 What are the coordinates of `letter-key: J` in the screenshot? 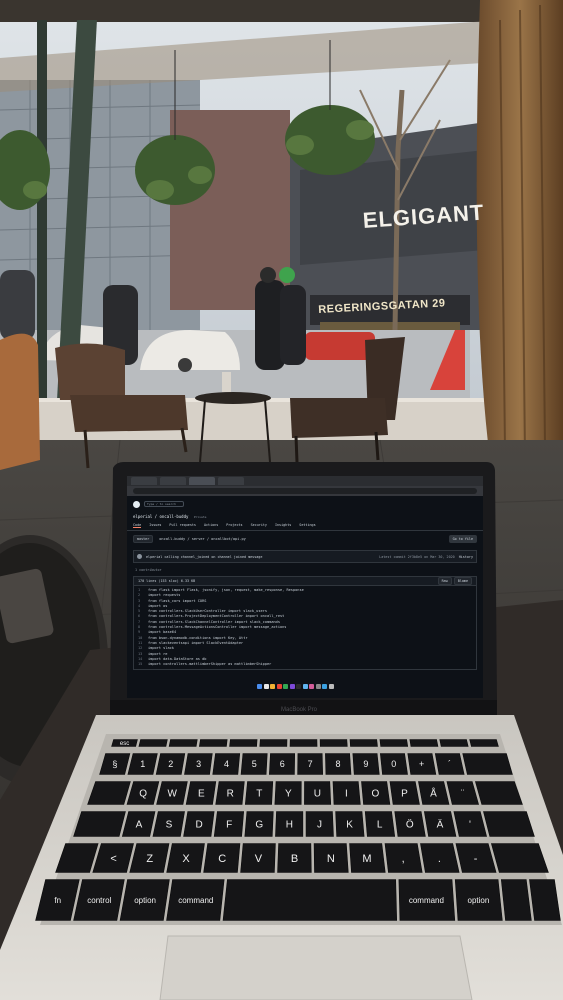 It's located at (319, 824).